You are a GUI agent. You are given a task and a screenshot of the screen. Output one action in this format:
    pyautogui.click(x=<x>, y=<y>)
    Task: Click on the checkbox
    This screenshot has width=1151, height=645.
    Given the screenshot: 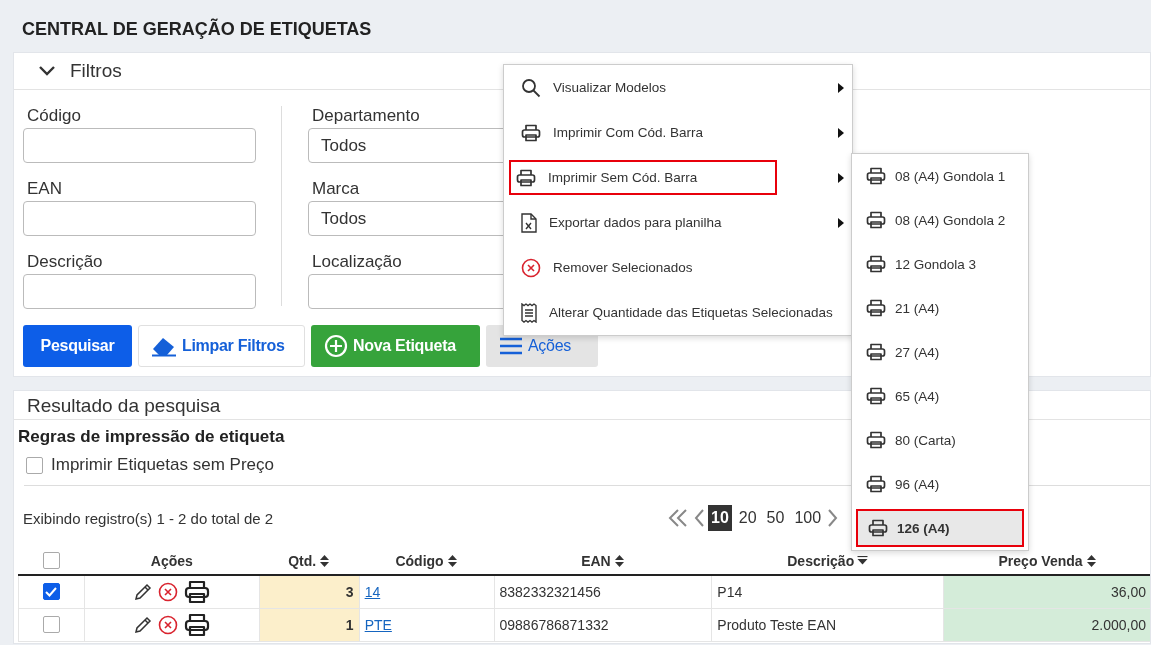 What is the action you would take?
    pyautogui.click(x=34, y=465)
    